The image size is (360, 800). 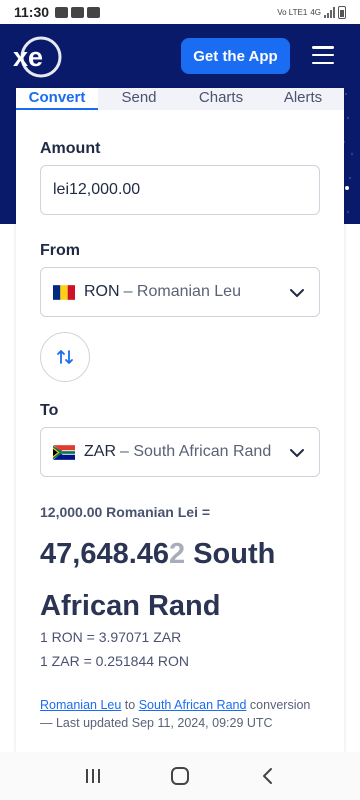 I want to click on conversion-result: 47,648.462 South African Rand, so click(x=185, y=580).